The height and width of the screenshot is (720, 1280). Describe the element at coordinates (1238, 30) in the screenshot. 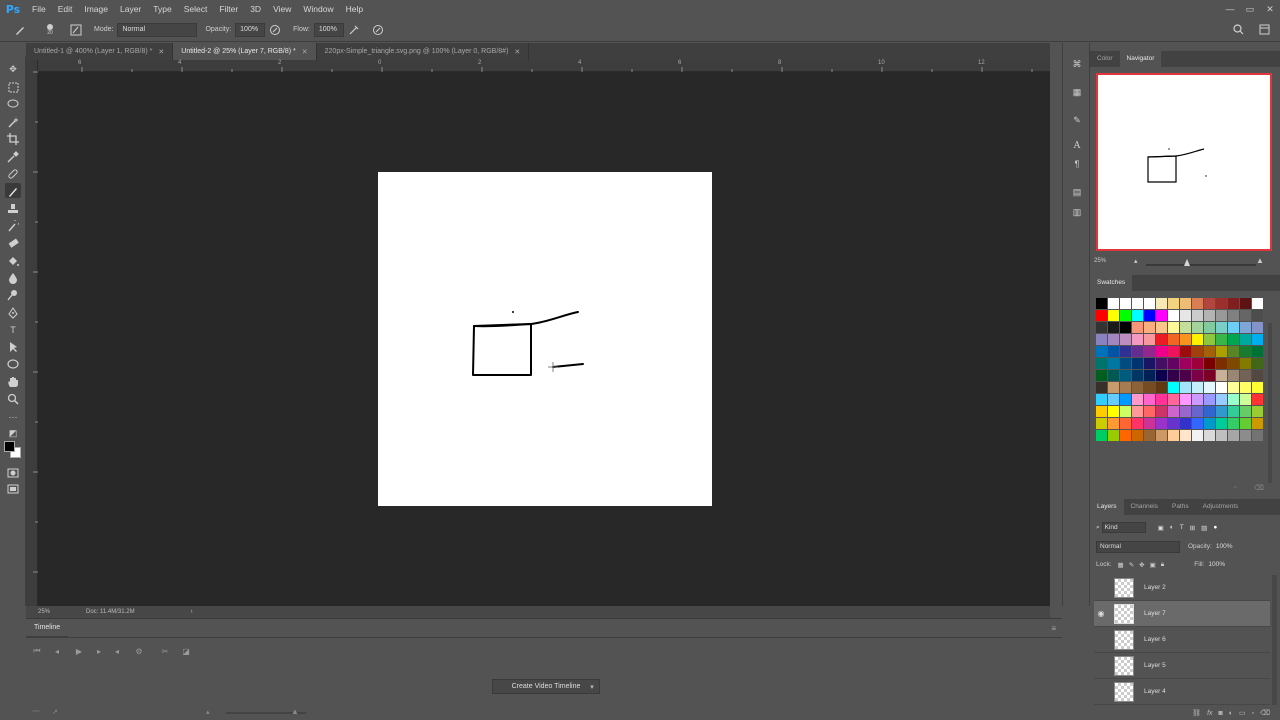

I see `search-icon` at that location.